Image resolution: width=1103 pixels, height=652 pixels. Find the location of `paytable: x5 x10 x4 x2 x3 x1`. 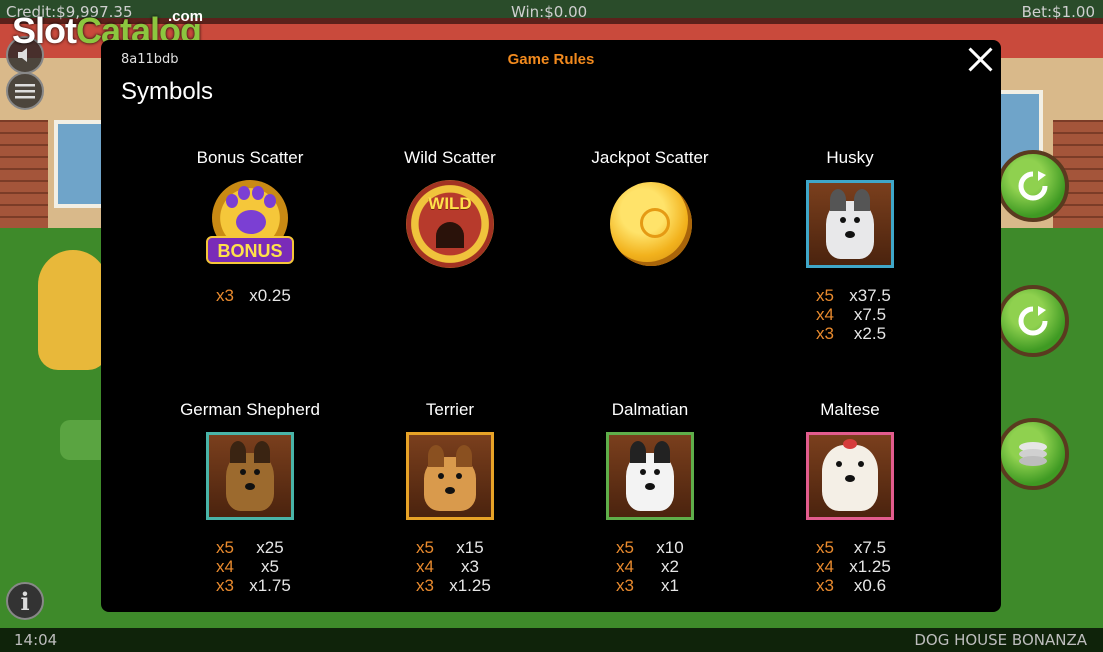

paytable: x5 x10 x4 x2 x3 x1 is located at coordinates (650, 566).